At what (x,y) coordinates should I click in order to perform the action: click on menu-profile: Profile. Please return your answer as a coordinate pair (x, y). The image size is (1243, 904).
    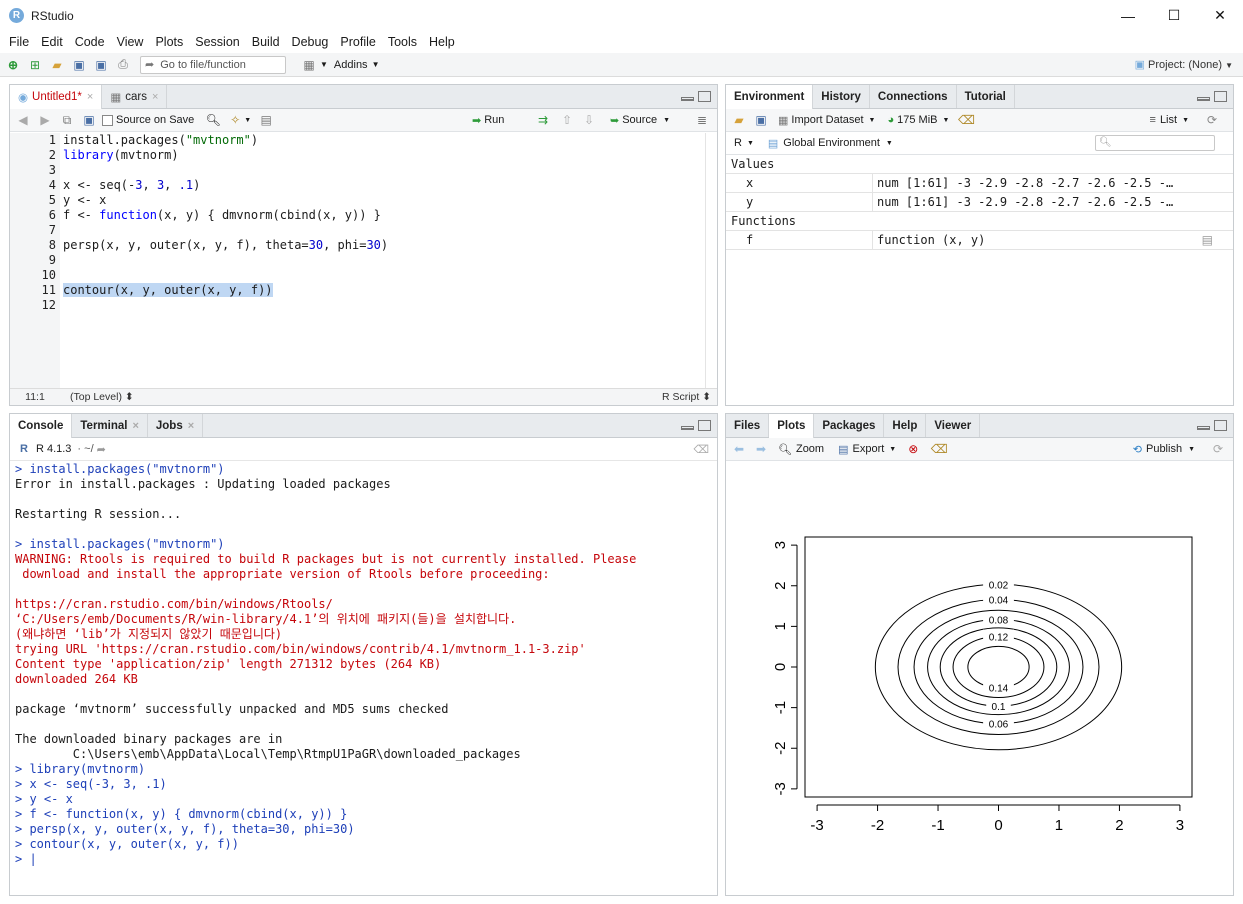
    Looking at the image, I should click on (357, 42).